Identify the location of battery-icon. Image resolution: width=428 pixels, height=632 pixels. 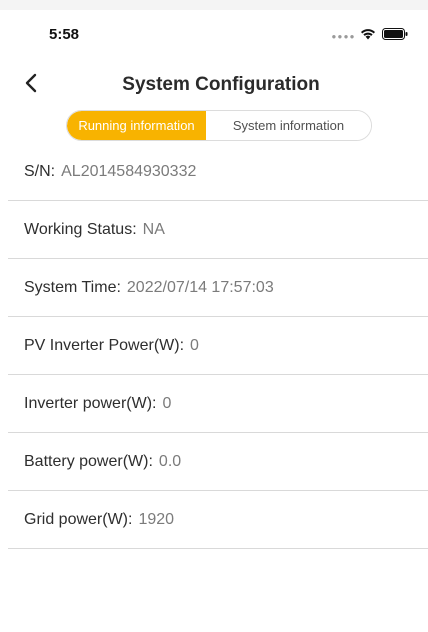
(395, 36).